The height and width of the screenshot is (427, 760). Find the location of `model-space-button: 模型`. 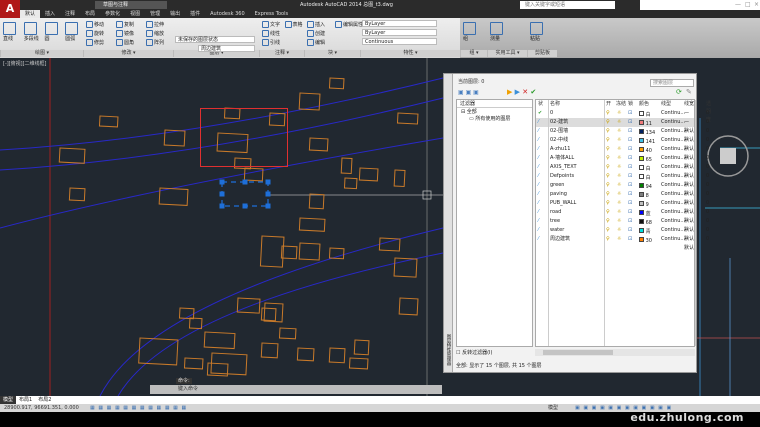

model-space-button: 模型 is located at coordinates (553, 408).